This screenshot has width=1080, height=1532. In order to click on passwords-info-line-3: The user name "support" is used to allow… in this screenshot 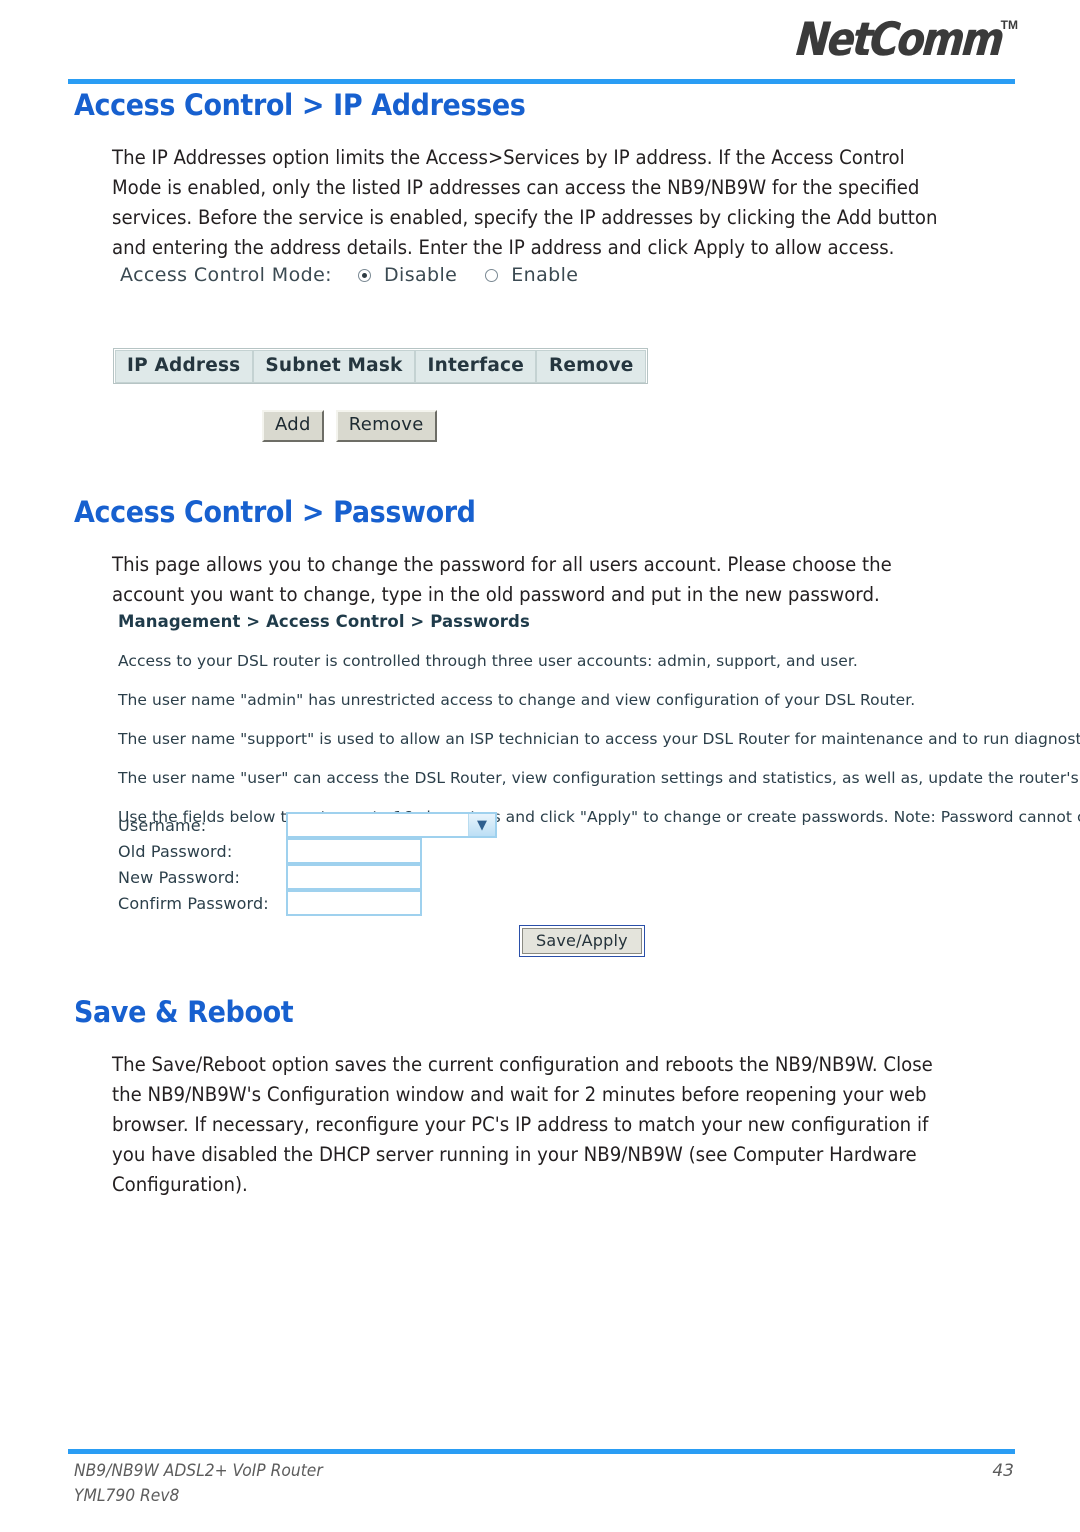, I will do `click(599, 739)`.